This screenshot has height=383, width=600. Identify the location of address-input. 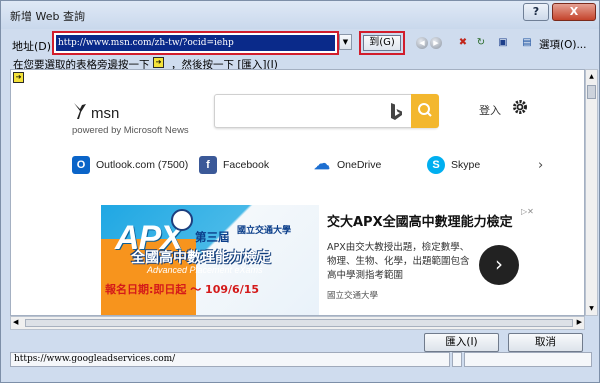
(195, 43).